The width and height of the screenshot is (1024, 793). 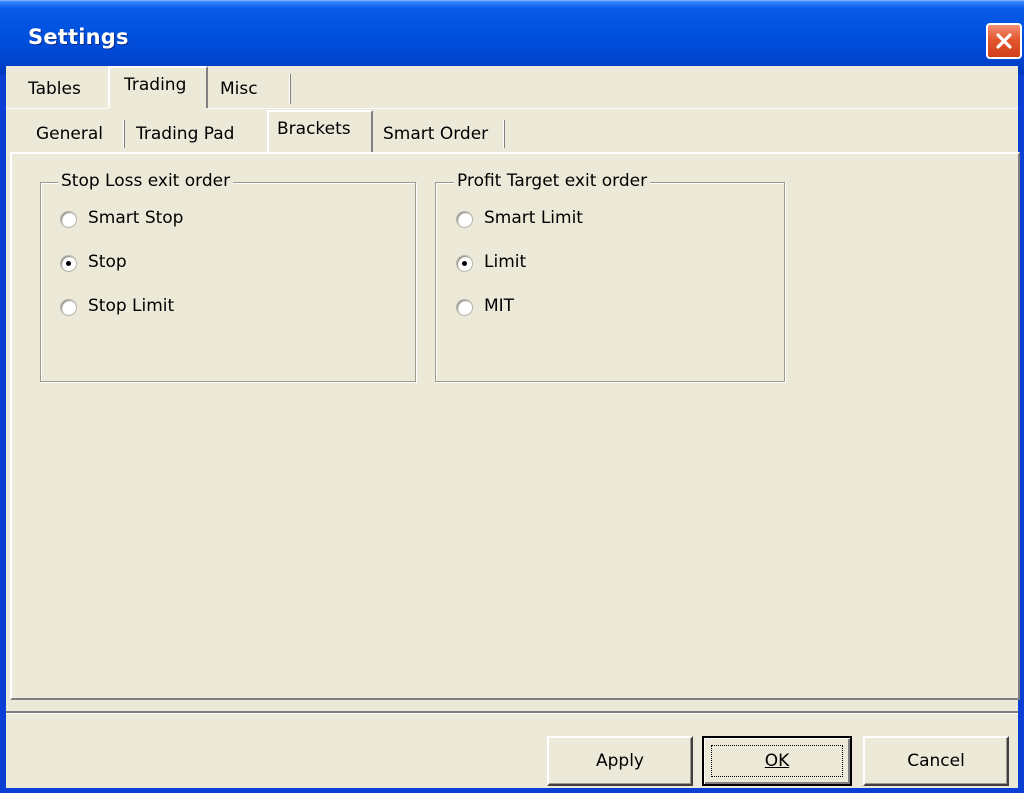 I want to click on ok-button-label: OK, so click(x=777, y=761).